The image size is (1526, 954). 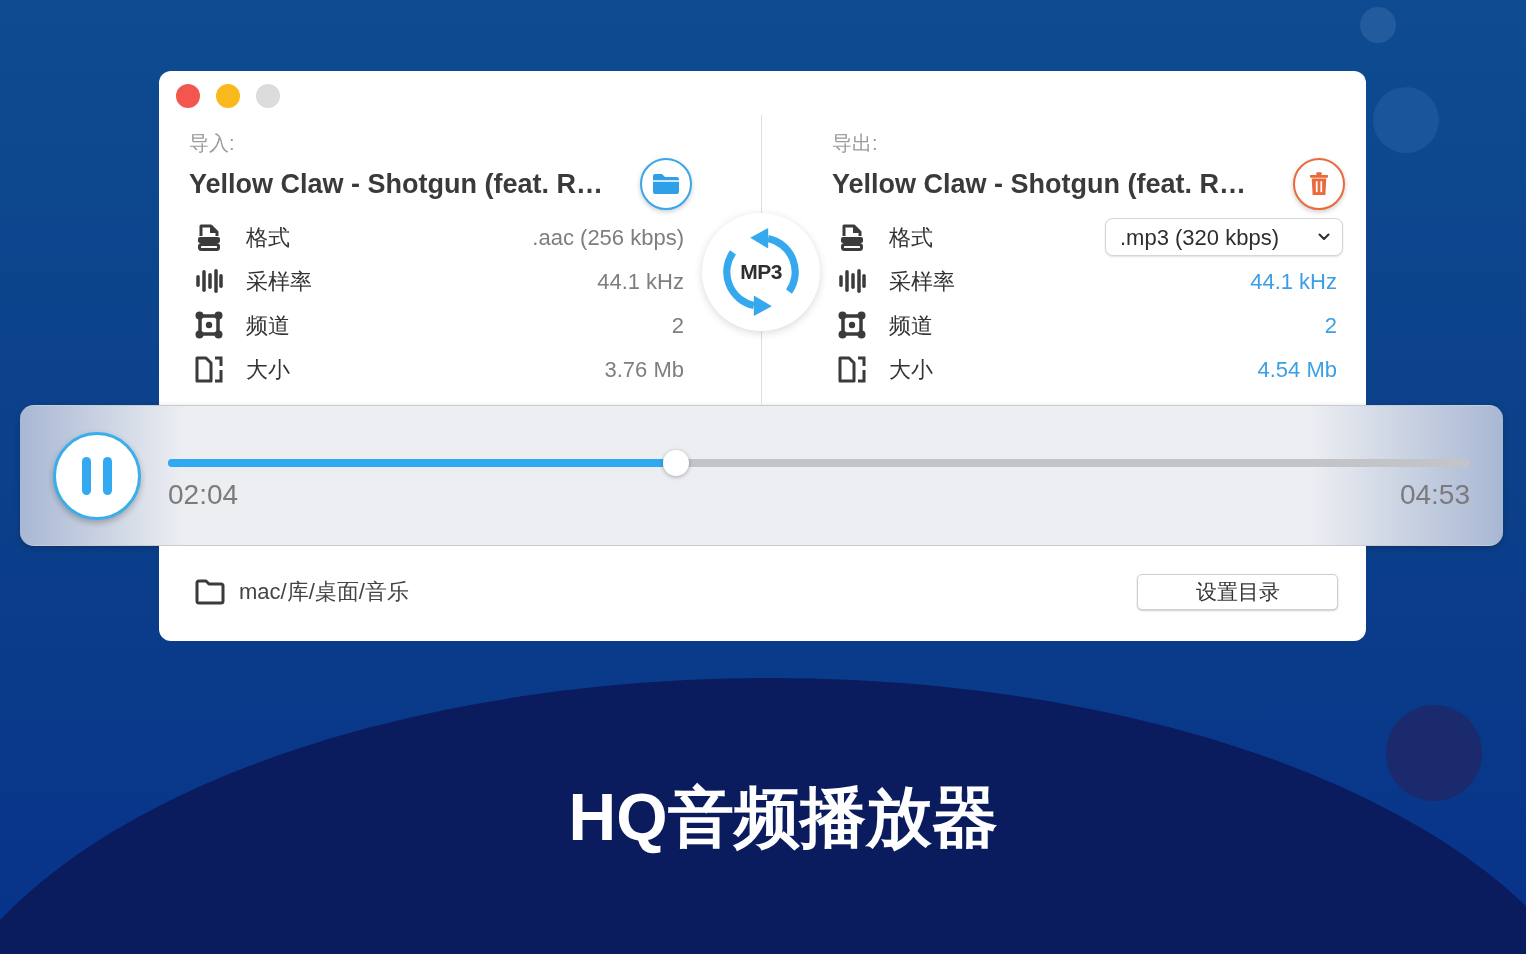 I want to click on minimize-button, so click(x=228, y=96).